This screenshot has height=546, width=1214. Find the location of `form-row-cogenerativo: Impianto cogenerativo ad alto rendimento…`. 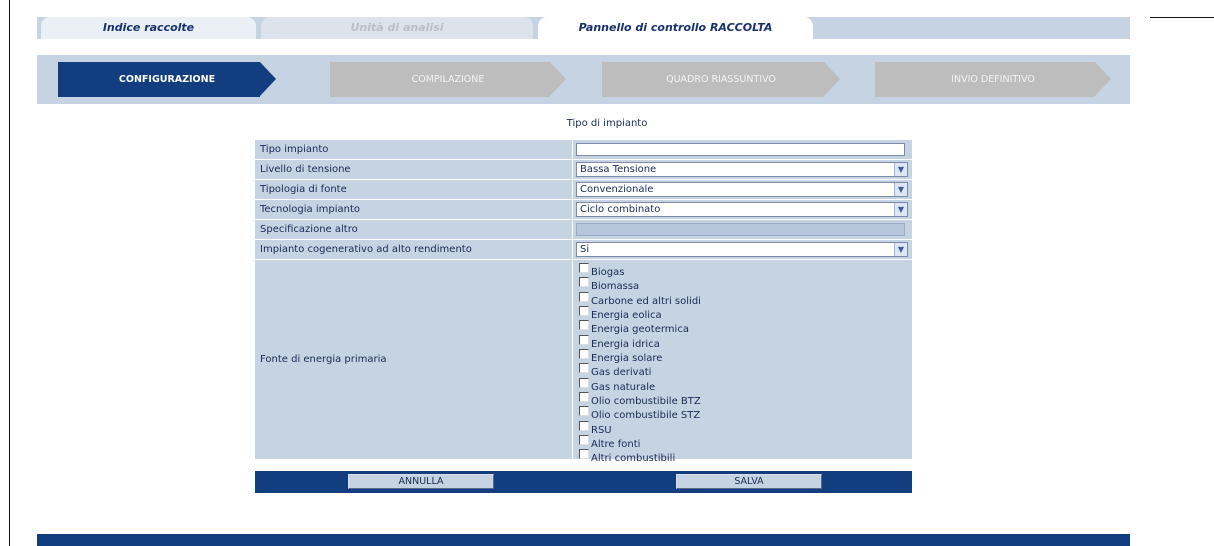

form-row-cogenerativo: Impianto cogenerativo ad alto rendimento… is located at coordinates (583, 249).